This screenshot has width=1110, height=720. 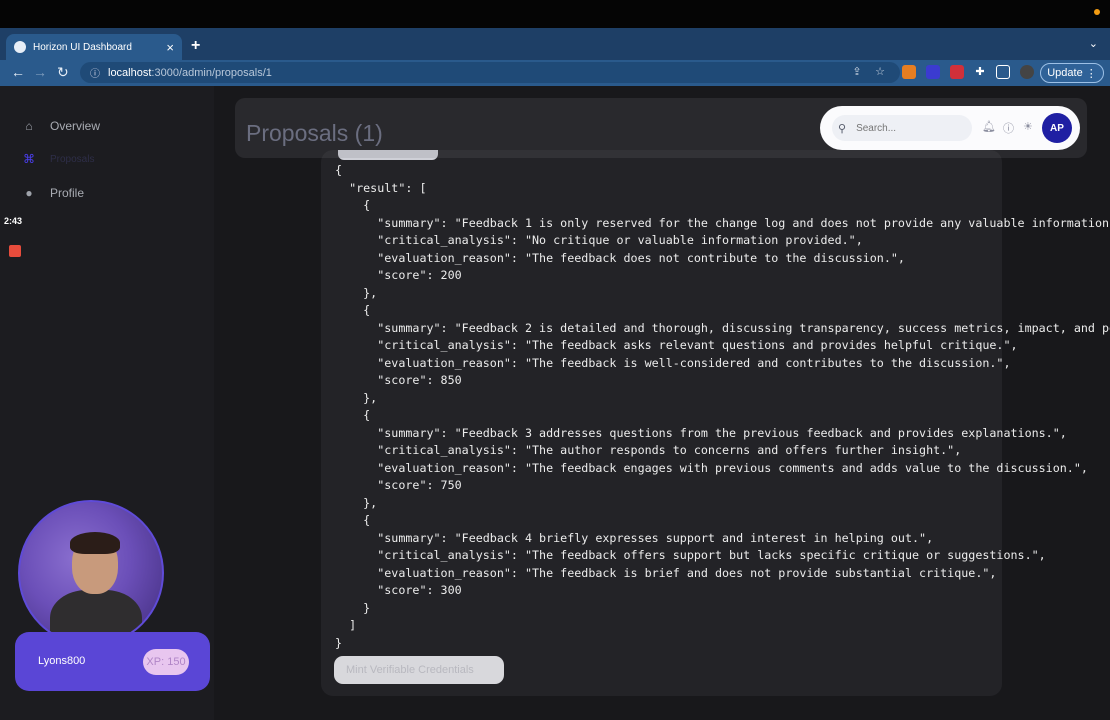 I want to click on reload-icon: ↻, so click(x=63, y=72).